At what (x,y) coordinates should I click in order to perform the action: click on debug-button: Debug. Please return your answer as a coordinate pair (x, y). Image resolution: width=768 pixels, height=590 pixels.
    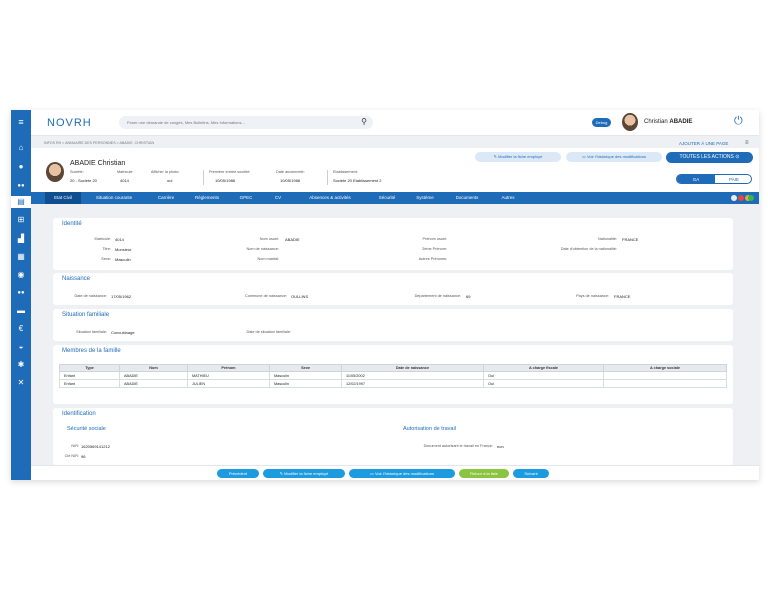
    Looking at the image, I should click on (601, 122).